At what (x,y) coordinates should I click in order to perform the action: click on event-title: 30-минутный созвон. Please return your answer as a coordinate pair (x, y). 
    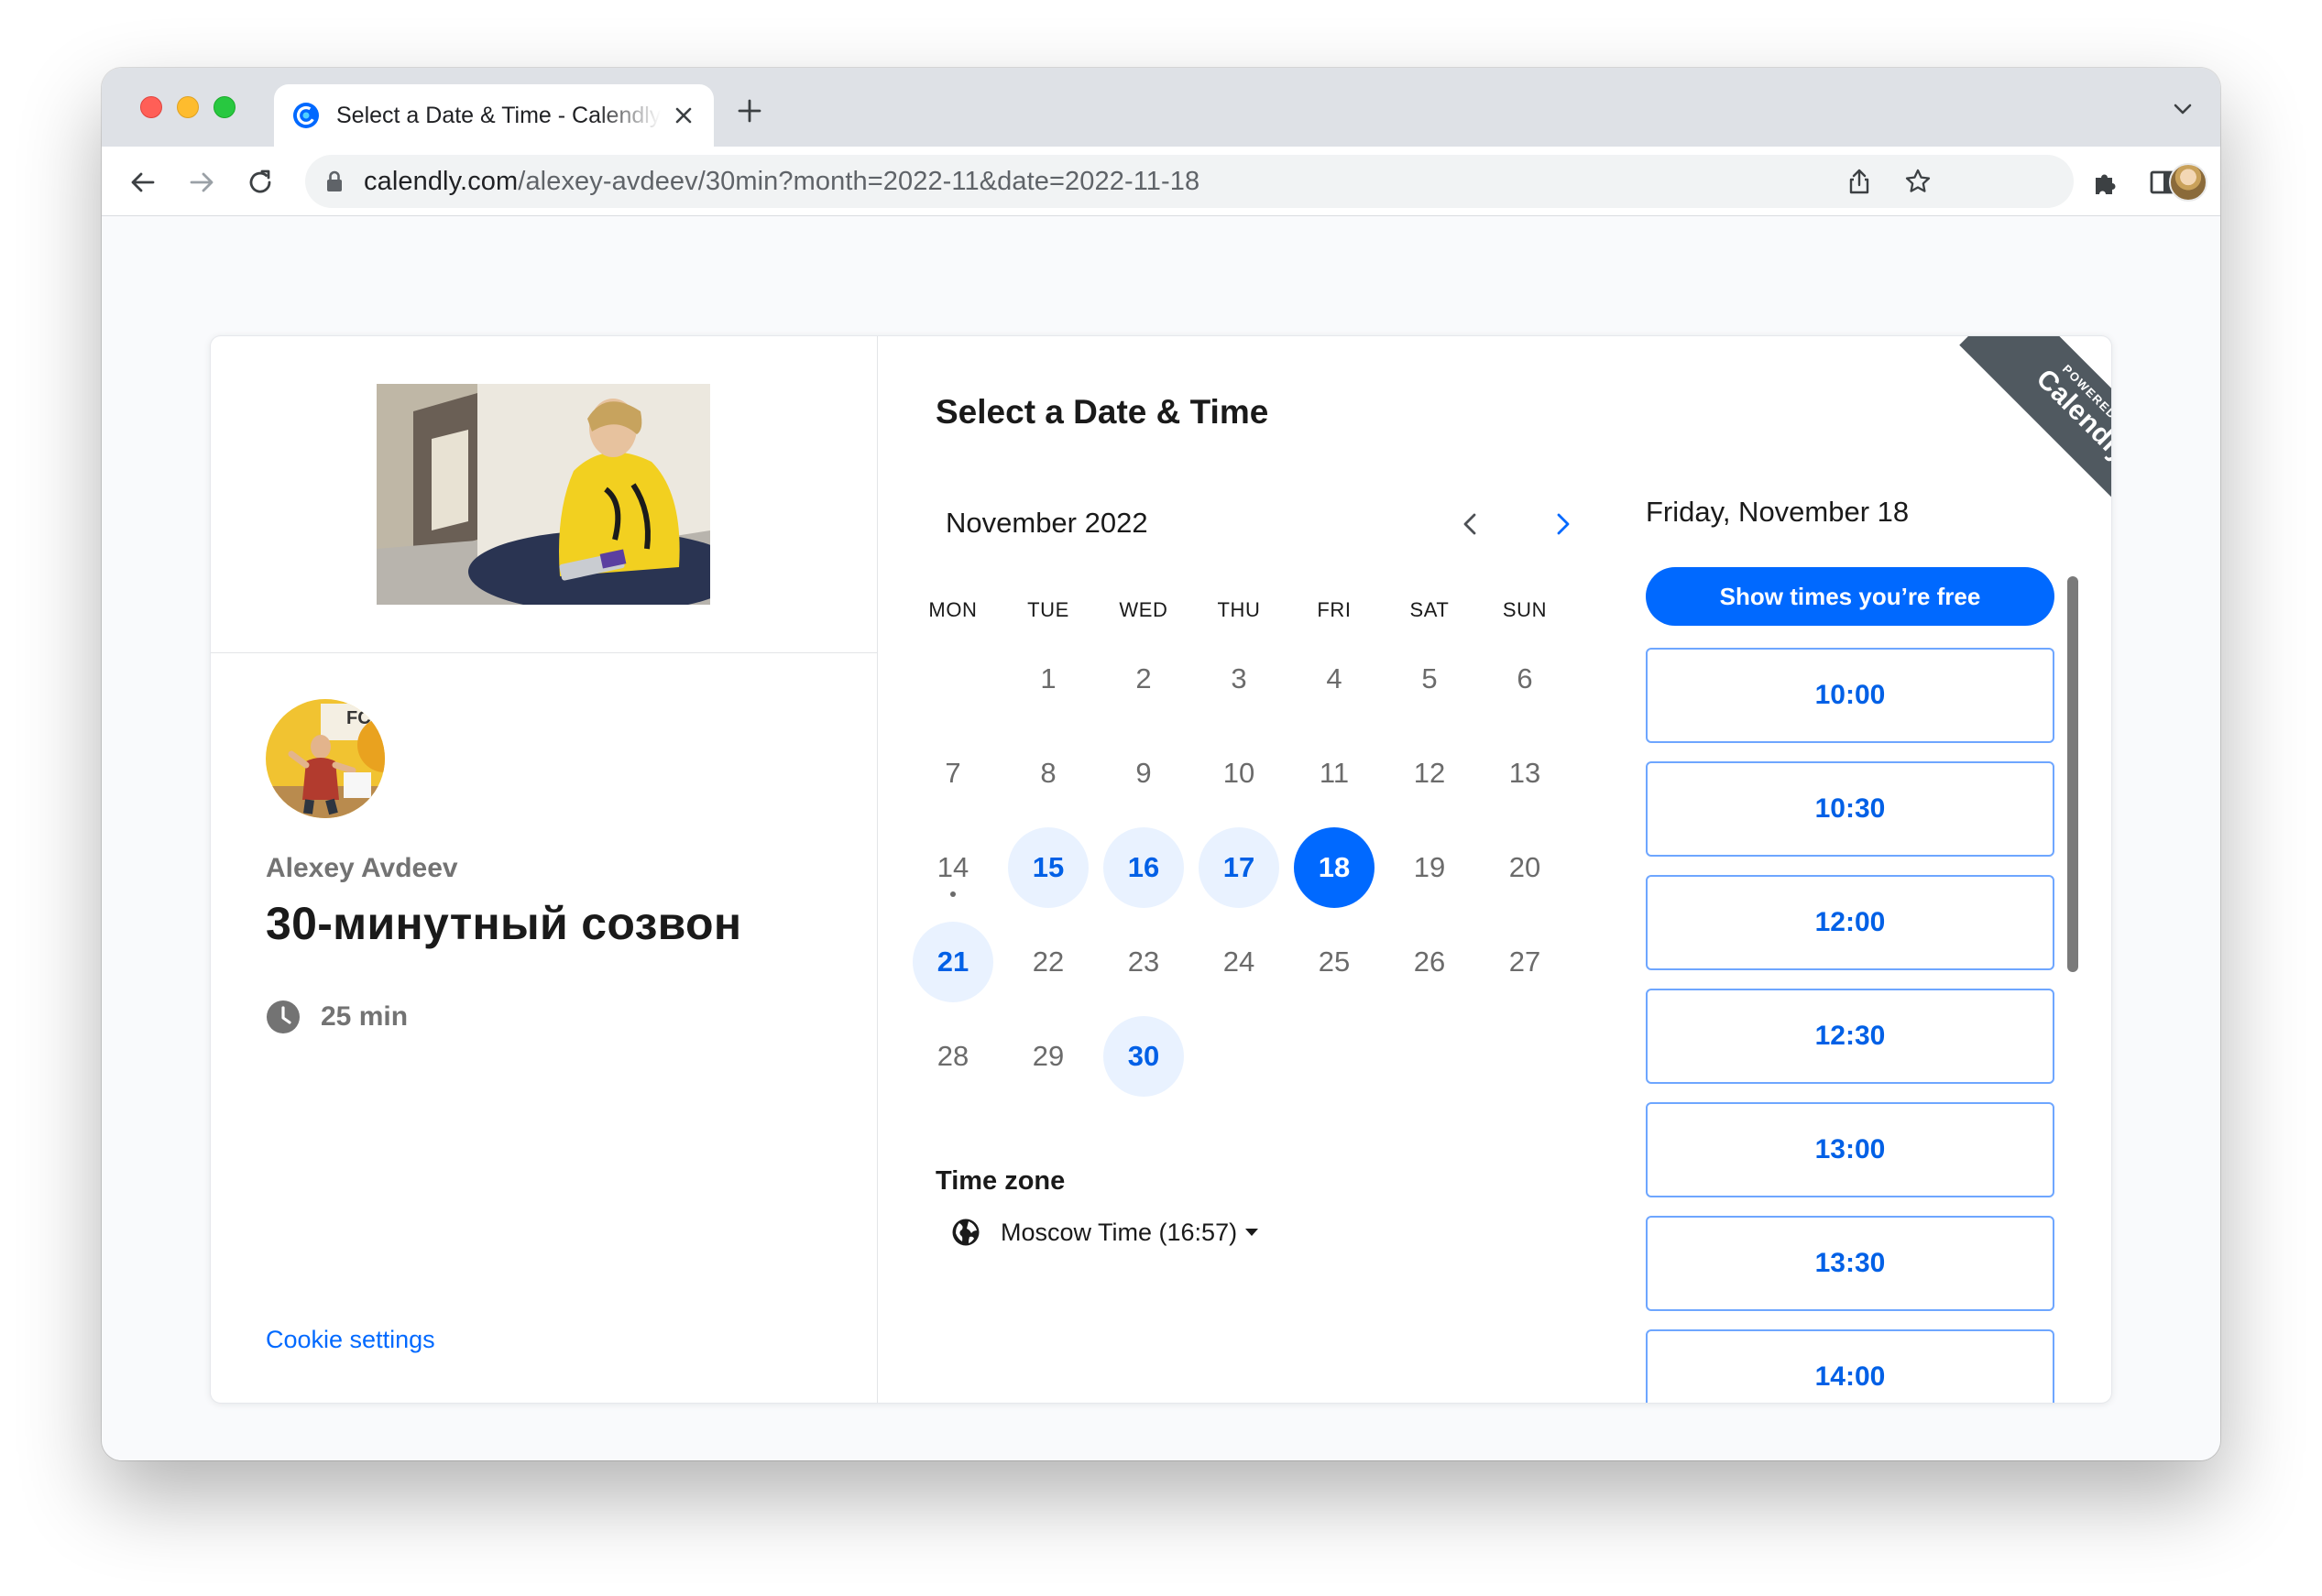
    Looking at the image, I should click on (504, 923).